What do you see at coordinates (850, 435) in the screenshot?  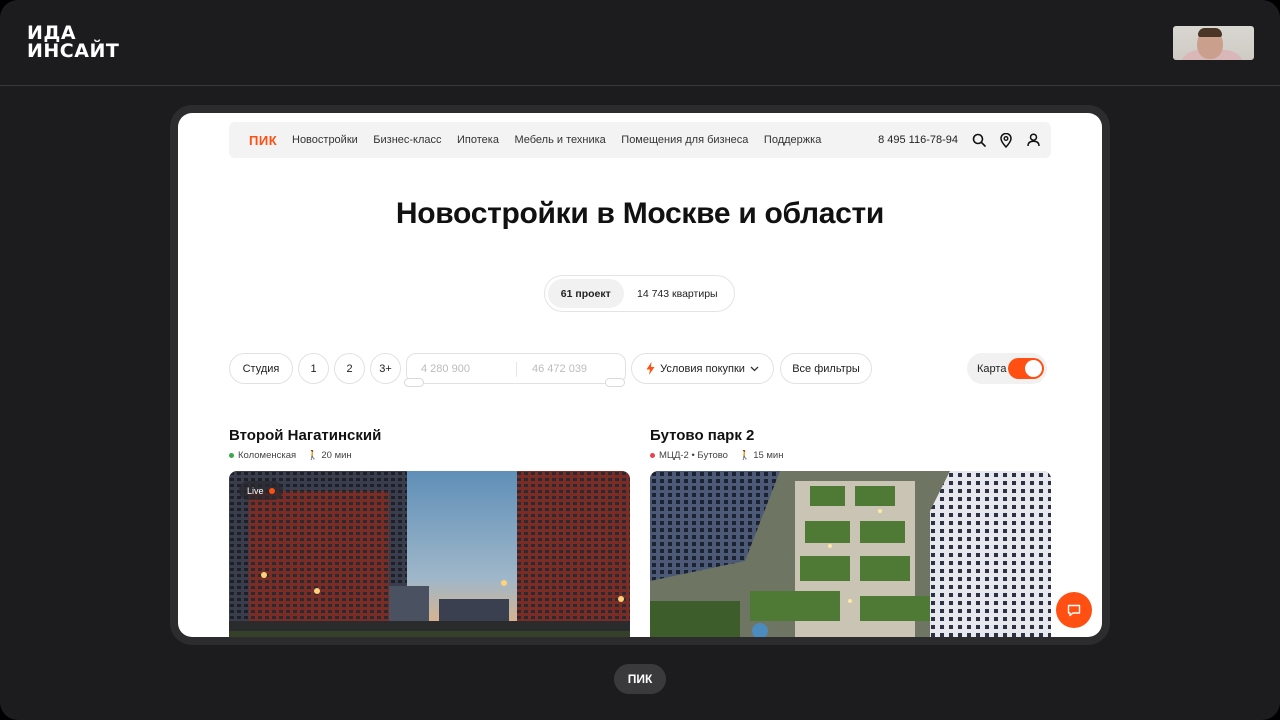 I see `project-title: Бутово парк 2` at bounding box center [850, 435].